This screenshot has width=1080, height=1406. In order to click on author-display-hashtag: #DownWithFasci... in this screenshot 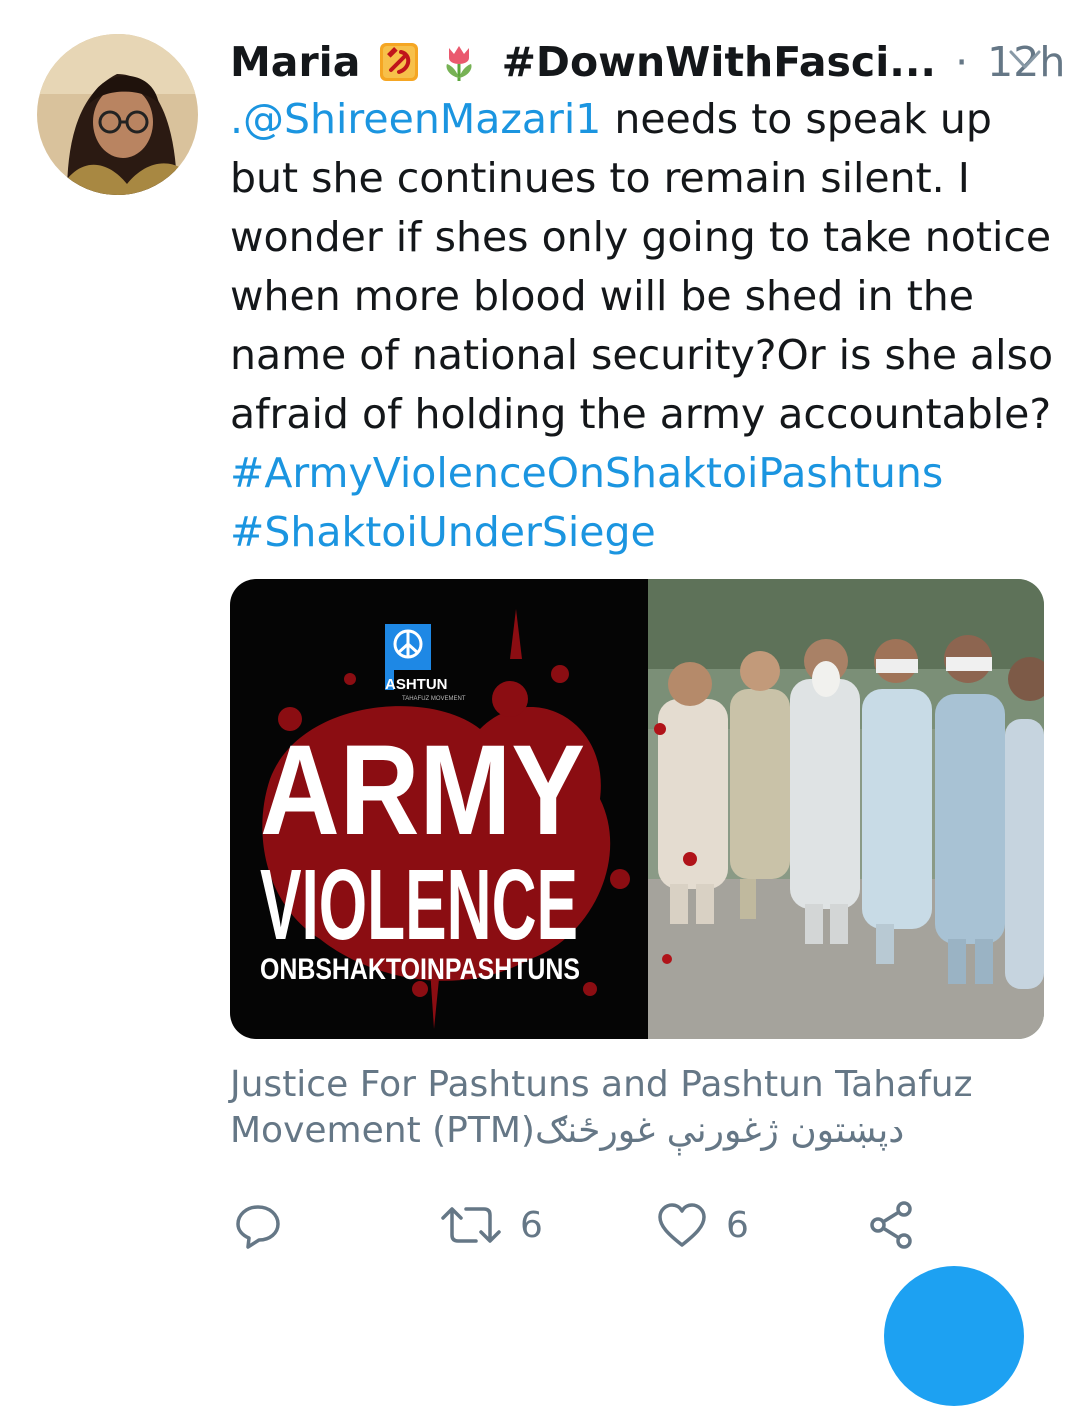, I will do `click(719, 62)`.